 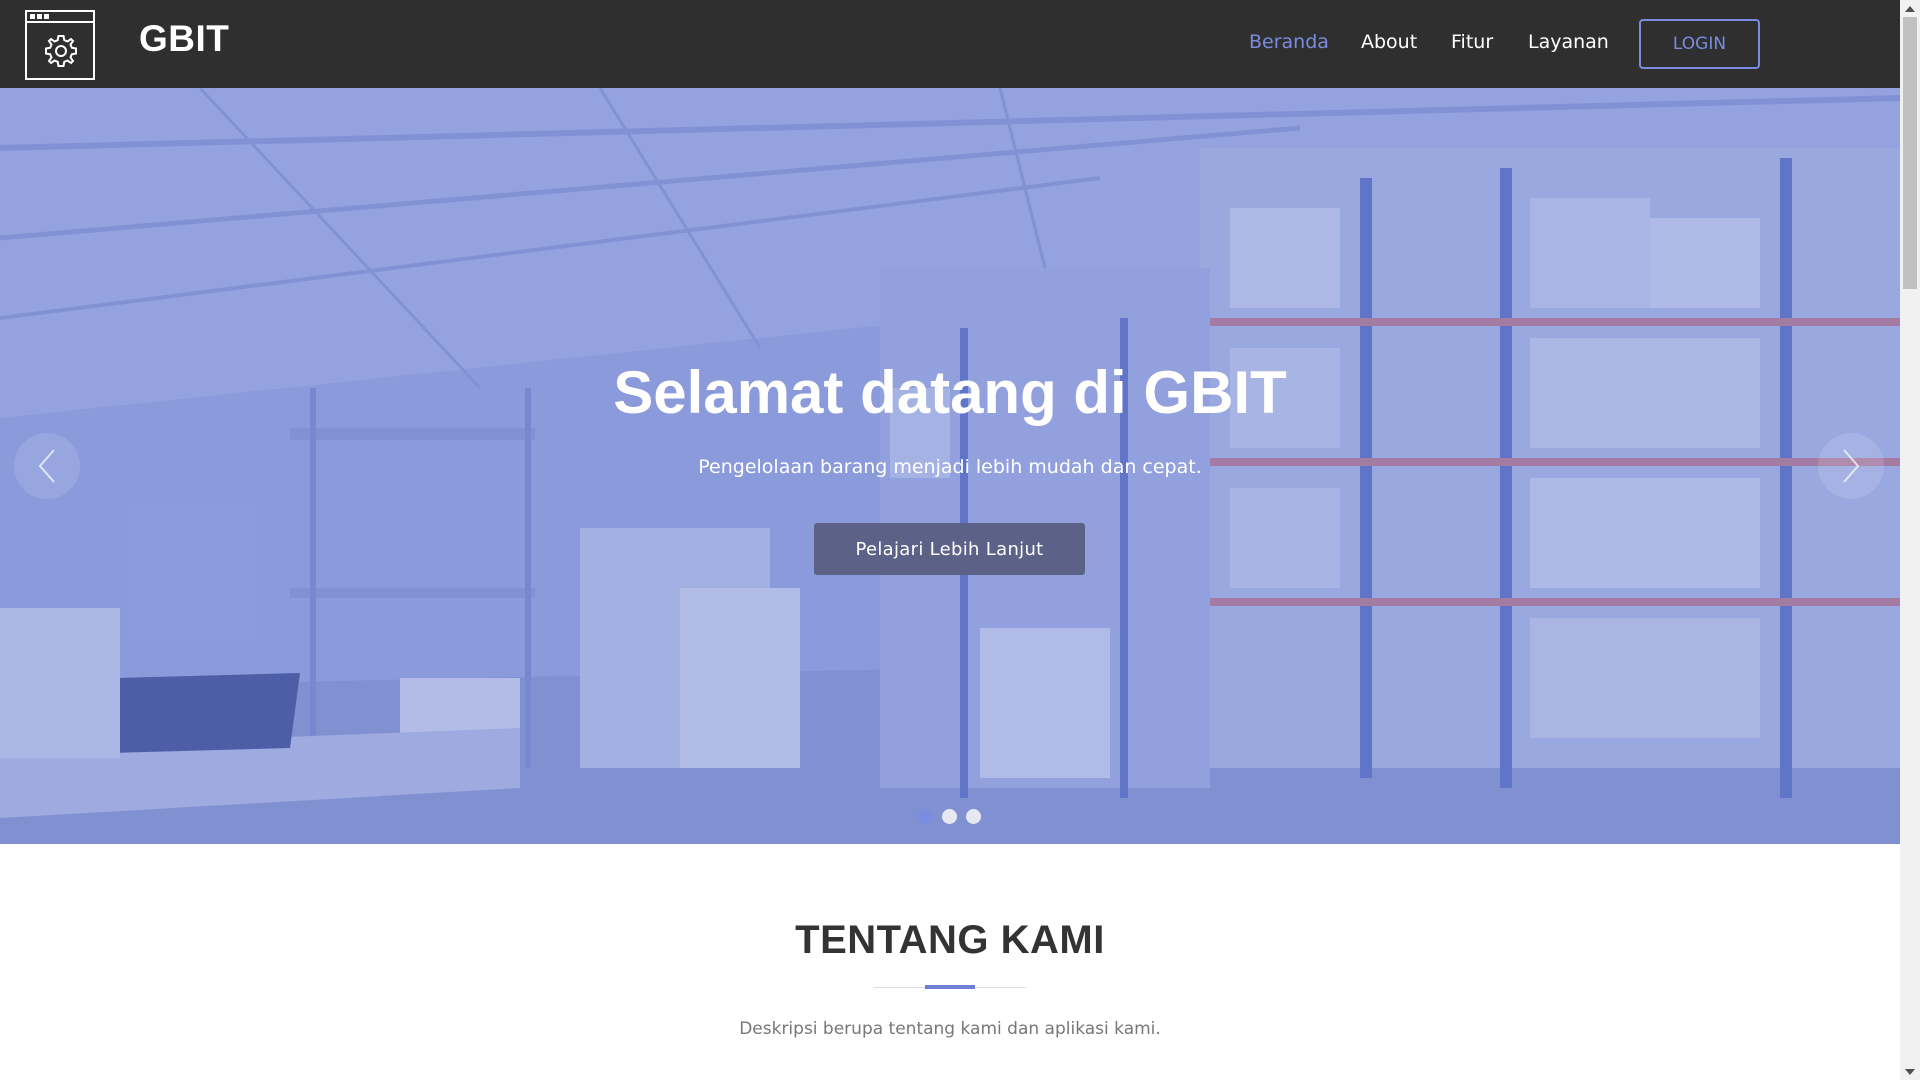 I want to click on vertical-scrollbar, so click(x=1910, y=540).